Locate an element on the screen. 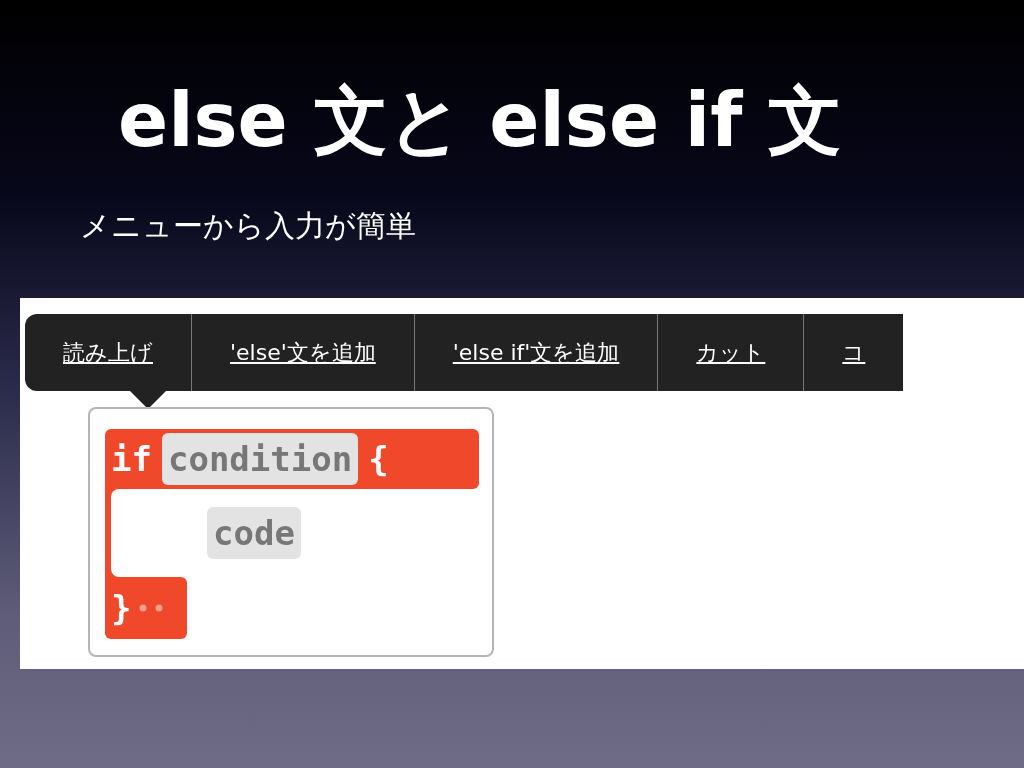 This screenshot has width=1024, height=768. slide-title: else 文と else if 文 is located at coordinates (481, 120).